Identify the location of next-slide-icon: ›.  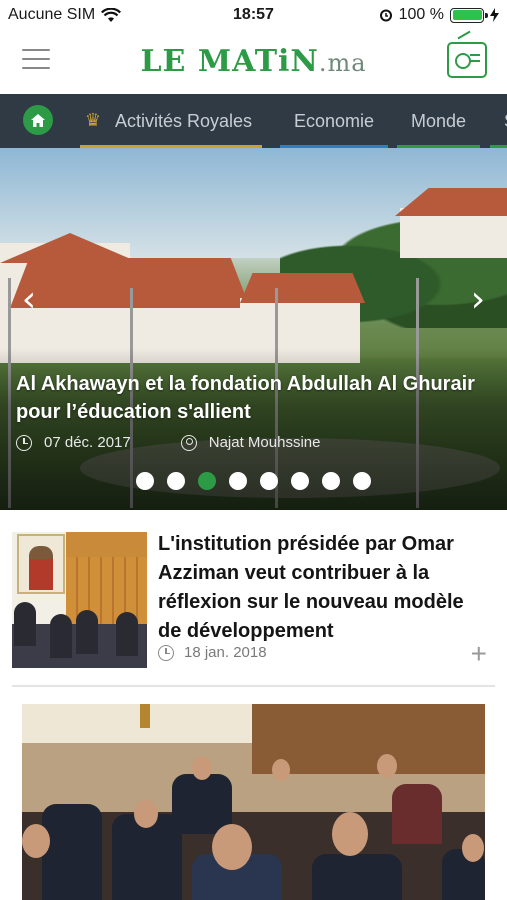
(478, 300).